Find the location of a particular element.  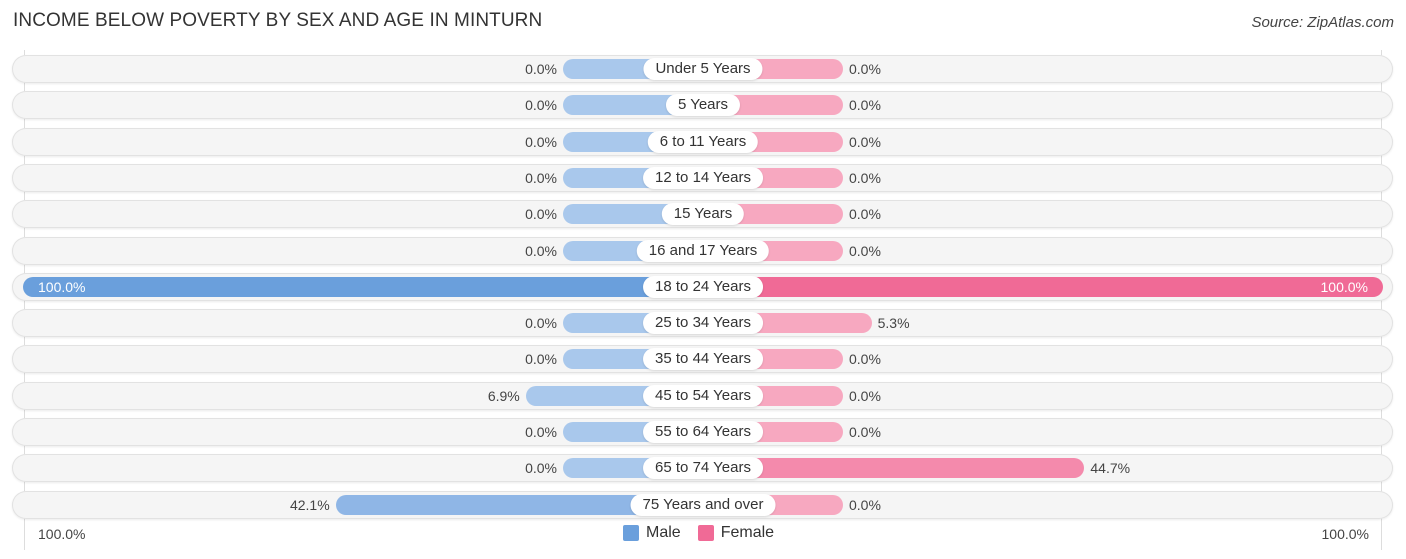

value-label-female: 44.7% is located at coordinates (1110, 468).